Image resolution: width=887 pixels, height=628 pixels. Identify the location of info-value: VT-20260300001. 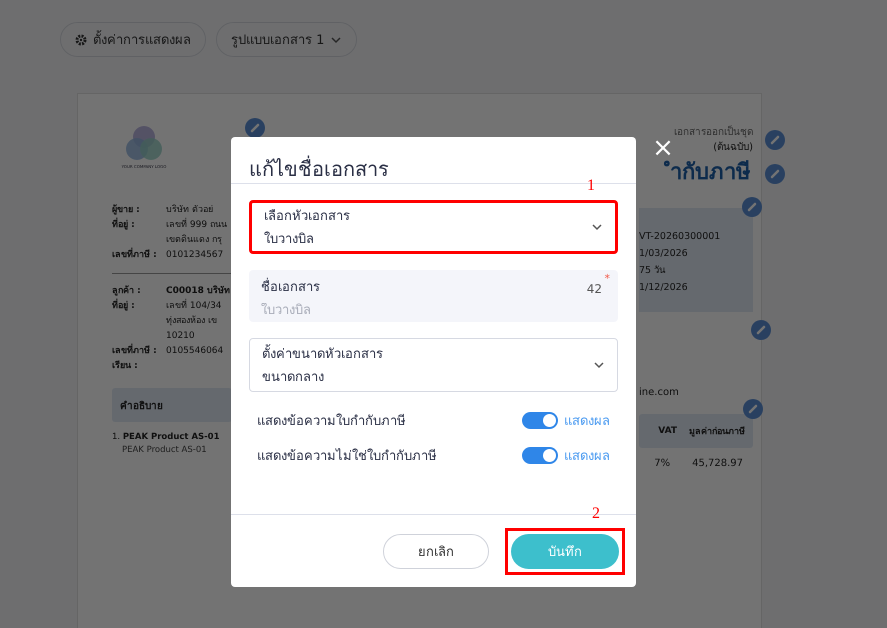
(680, 237).